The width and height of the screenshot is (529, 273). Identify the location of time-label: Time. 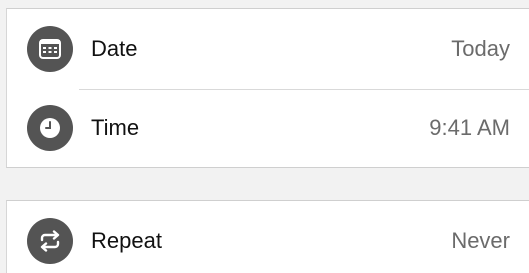
(115, 127).